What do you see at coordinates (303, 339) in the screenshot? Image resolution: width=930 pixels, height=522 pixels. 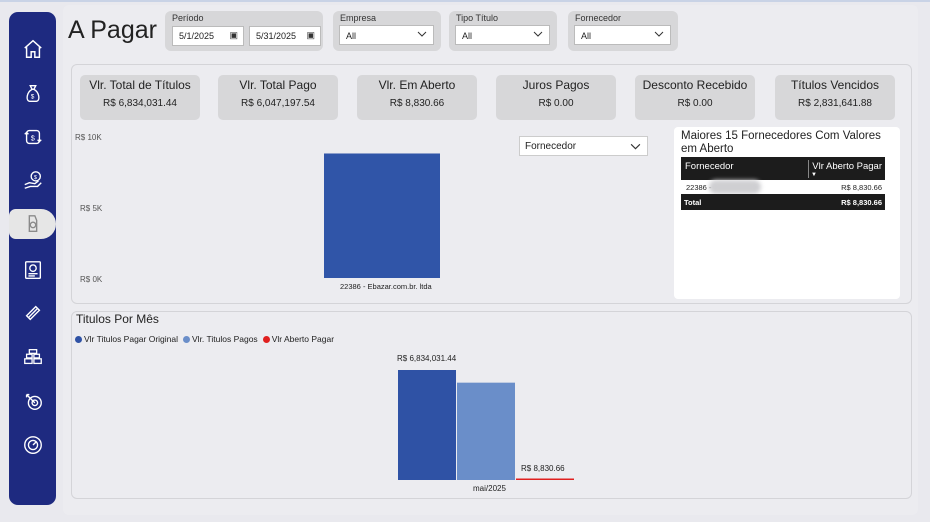 I see `legend-label: Vlr Aberto Pagar` at bounding box center [303, 339].